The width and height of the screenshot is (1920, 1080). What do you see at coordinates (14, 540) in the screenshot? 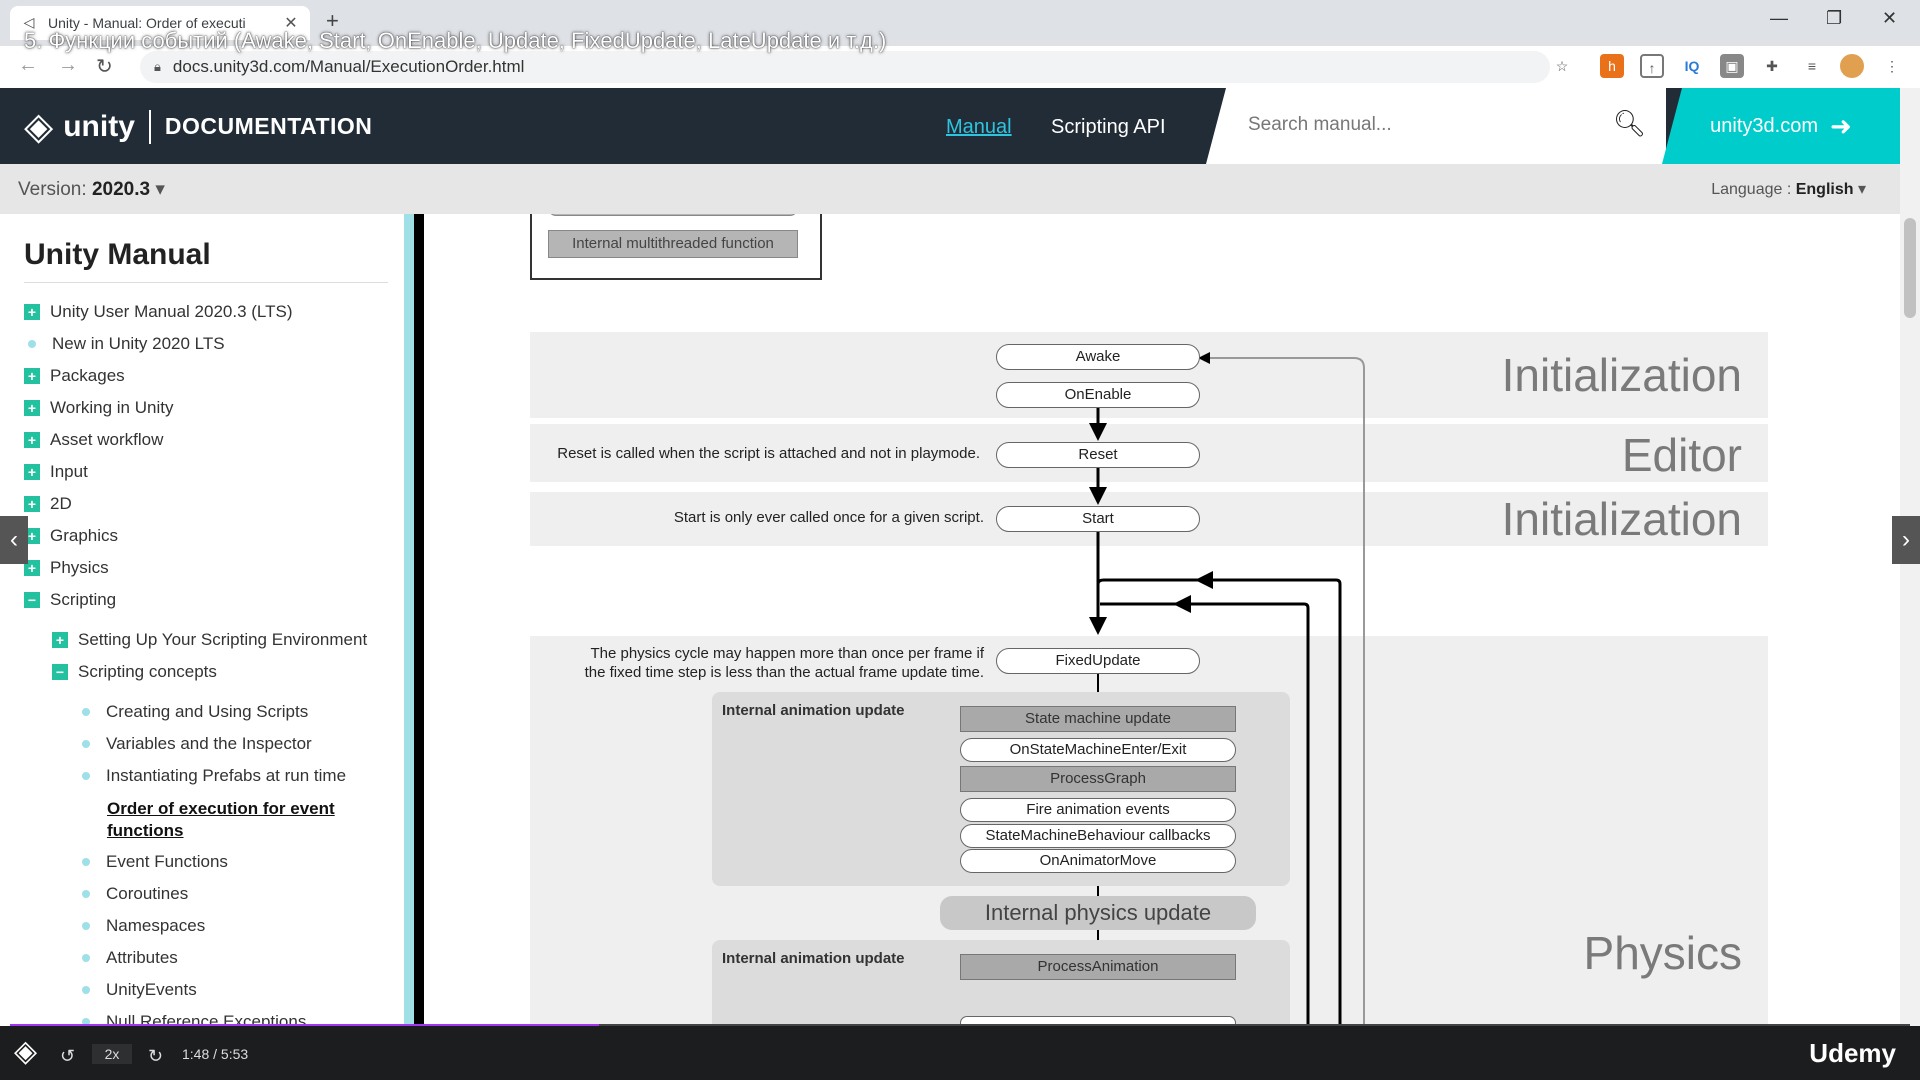
I see `prev-arrow-icon: ‹` at bounding box center [14, 540].